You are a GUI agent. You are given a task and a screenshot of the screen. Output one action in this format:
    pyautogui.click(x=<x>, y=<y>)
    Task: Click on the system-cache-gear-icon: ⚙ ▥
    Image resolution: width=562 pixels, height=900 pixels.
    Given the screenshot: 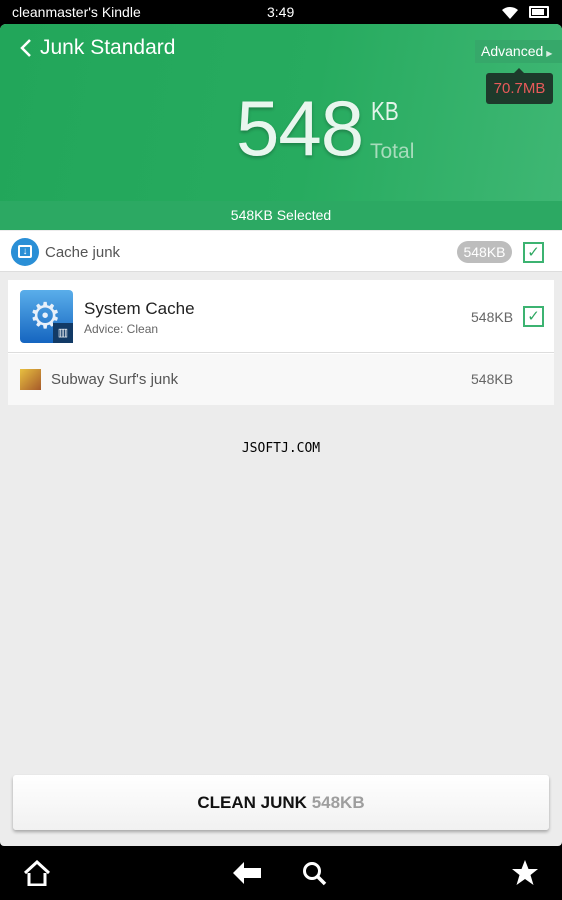 What is the action you would take?
    pyautogui.click(x=46, y=316)
    